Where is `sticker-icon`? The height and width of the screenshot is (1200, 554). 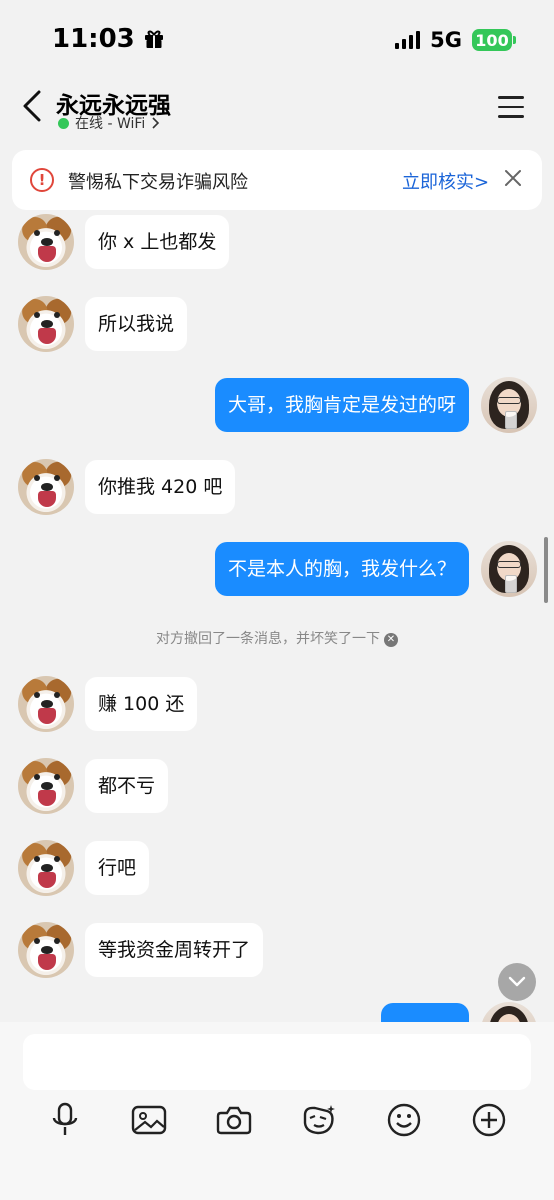 sticker-icon is located at coordinates (319, 1120).